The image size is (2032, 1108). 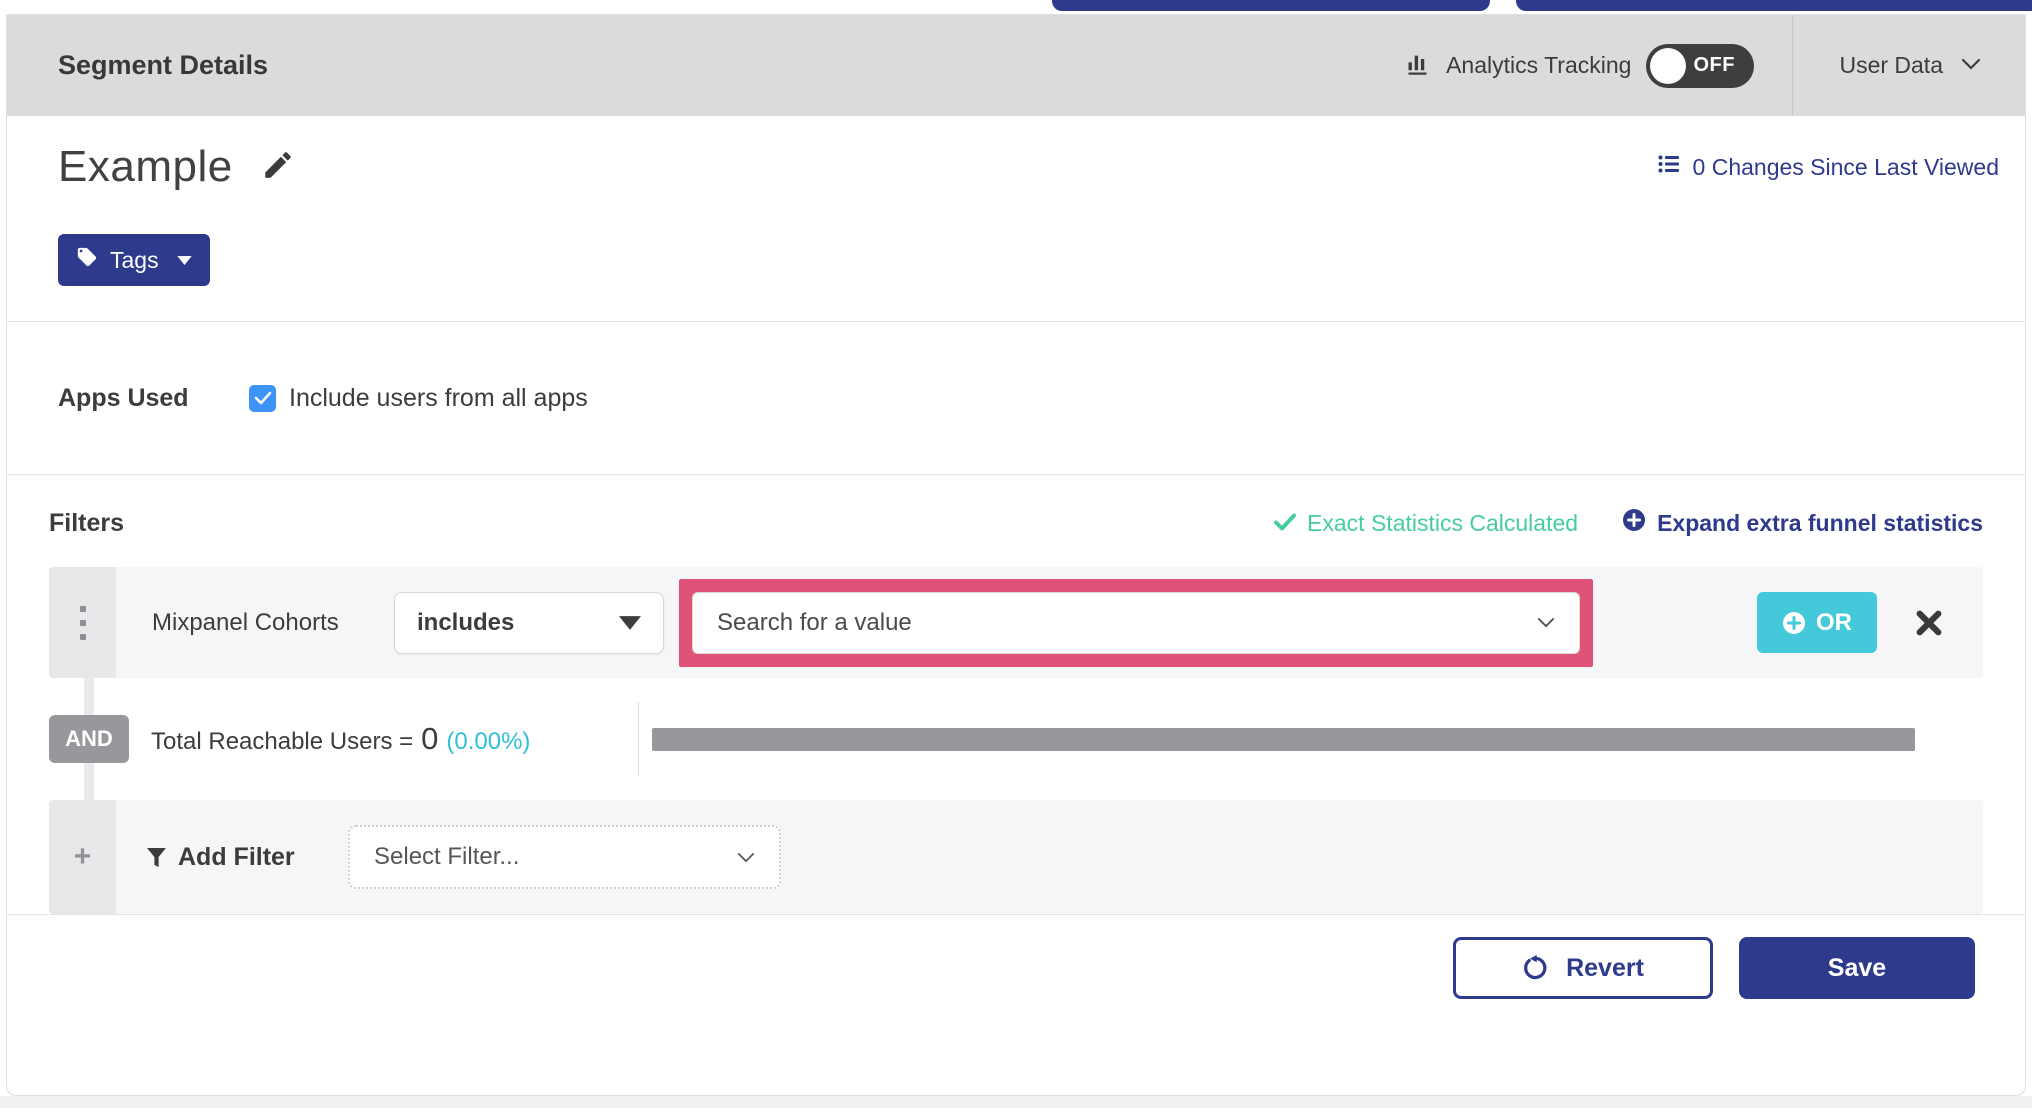 I want to click on user-data-label: User Data, so click(x=1891, y=65).